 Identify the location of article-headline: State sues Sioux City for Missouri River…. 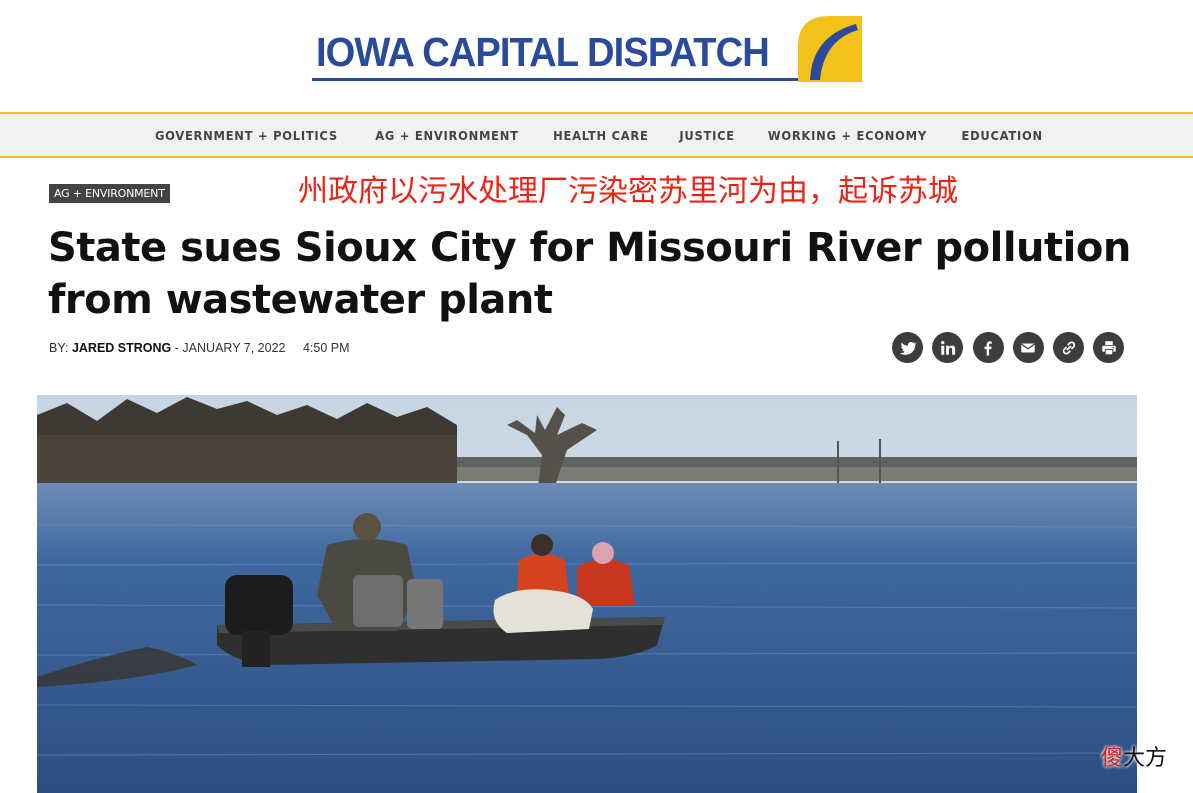
(589, 274).